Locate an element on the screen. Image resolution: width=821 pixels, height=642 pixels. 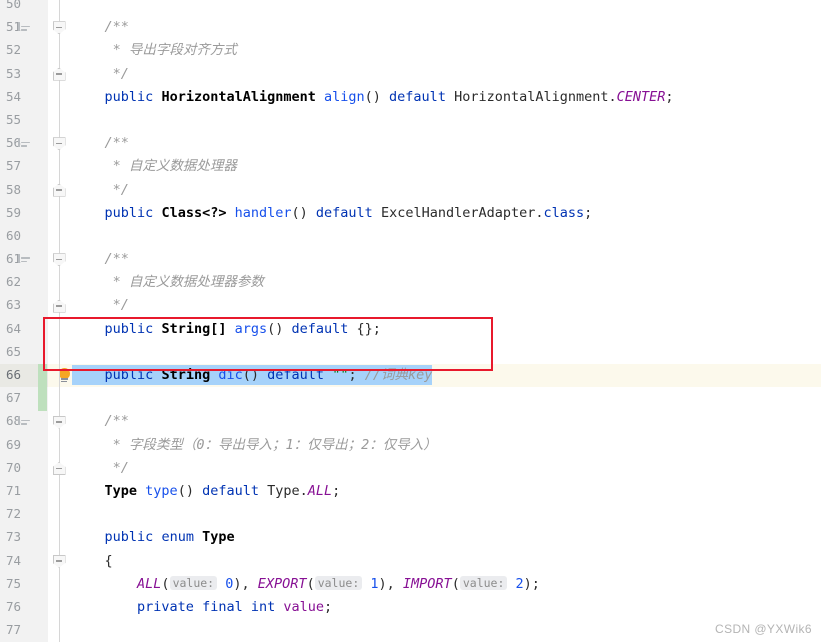
code-token-cmt: /** is located at coordinates (116, 259).